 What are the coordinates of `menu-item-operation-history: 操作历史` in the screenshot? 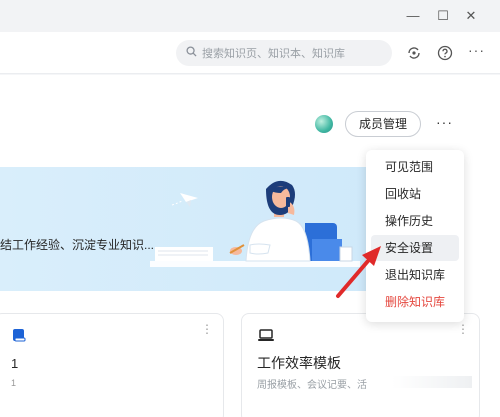 It's located at (415, 221).